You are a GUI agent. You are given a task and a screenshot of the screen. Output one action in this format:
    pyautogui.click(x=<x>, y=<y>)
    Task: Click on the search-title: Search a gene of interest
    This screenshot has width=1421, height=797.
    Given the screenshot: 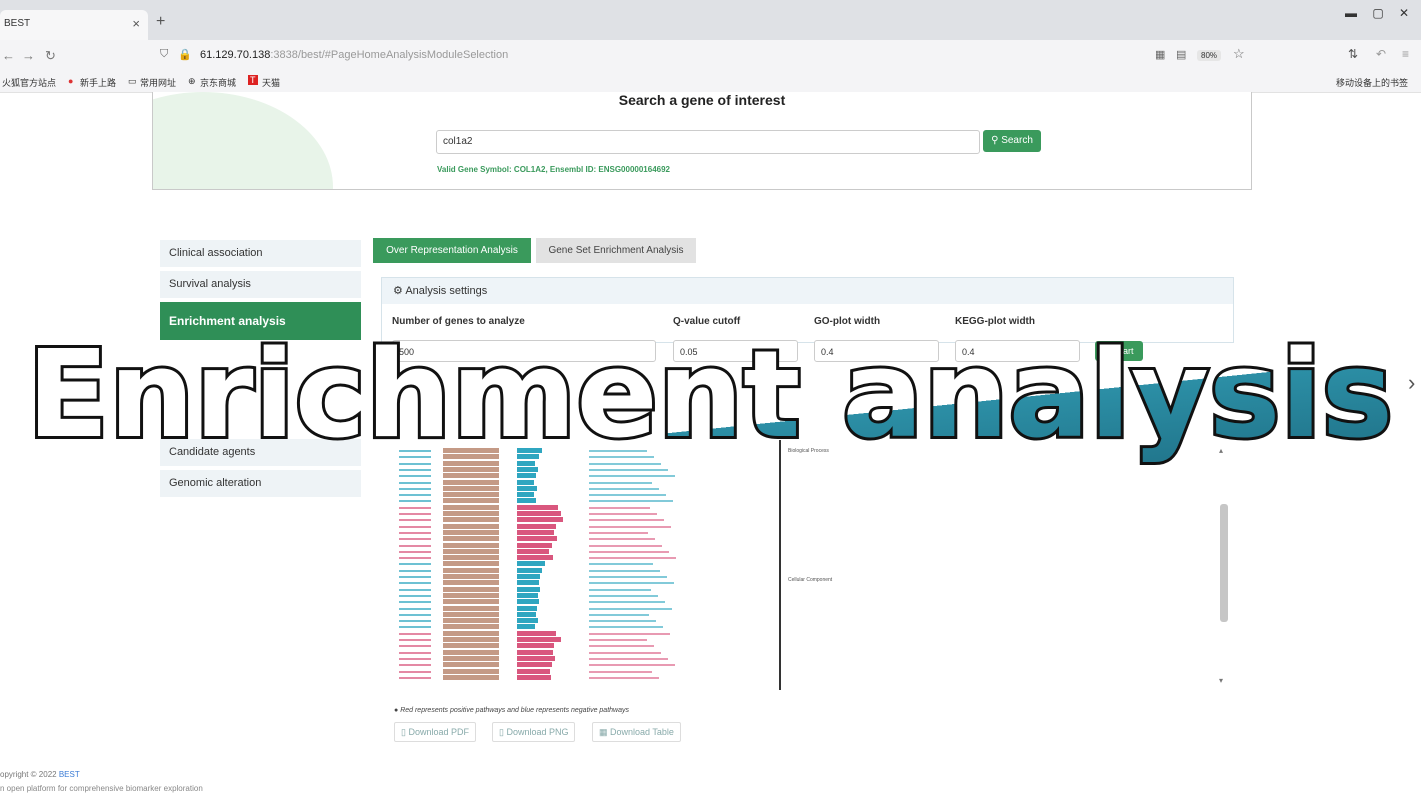 What is the action you would take?
    pyautogui.click(x=702, y=100)
    